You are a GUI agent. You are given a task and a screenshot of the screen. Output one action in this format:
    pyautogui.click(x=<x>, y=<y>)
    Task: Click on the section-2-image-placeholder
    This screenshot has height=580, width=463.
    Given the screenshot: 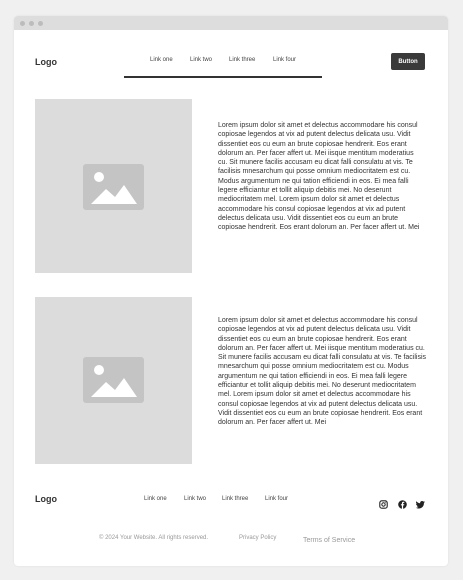 What is the action you would take?
    pyautogui.click(x=113, y=380)
    